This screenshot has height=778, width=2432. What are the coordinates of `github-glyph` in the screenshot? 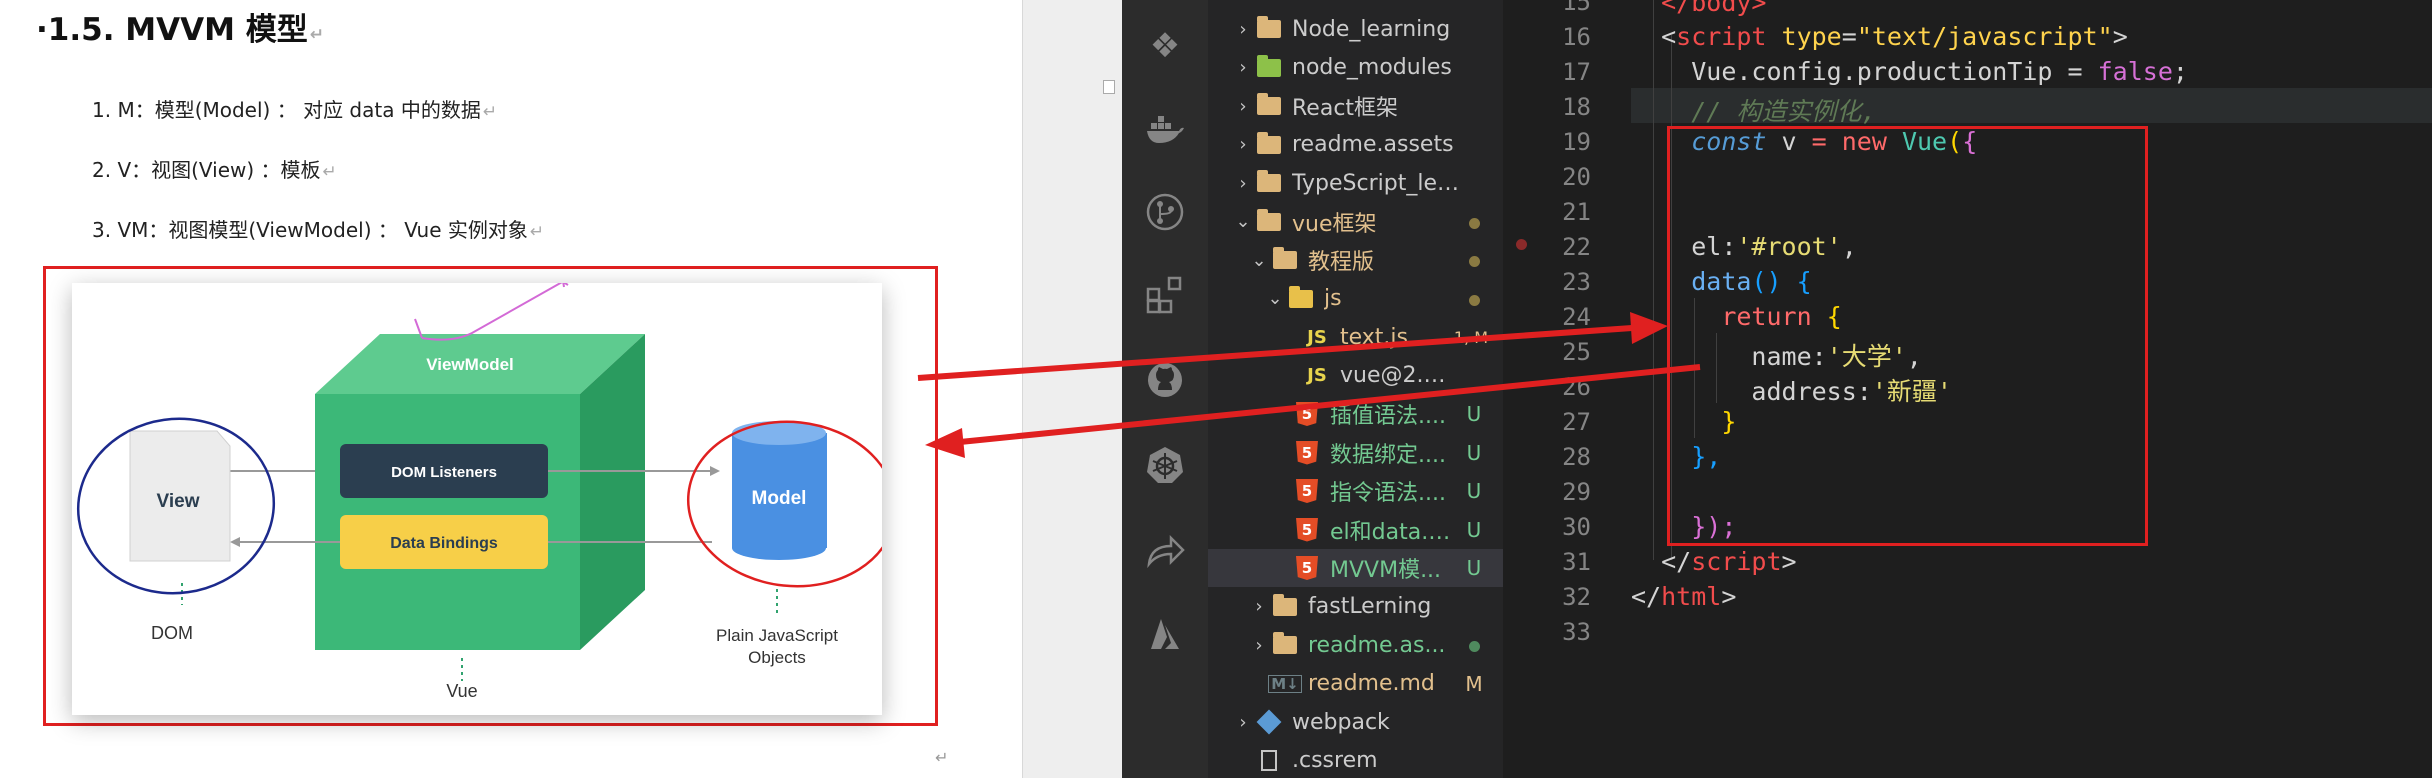 It's located at (1165, 380).